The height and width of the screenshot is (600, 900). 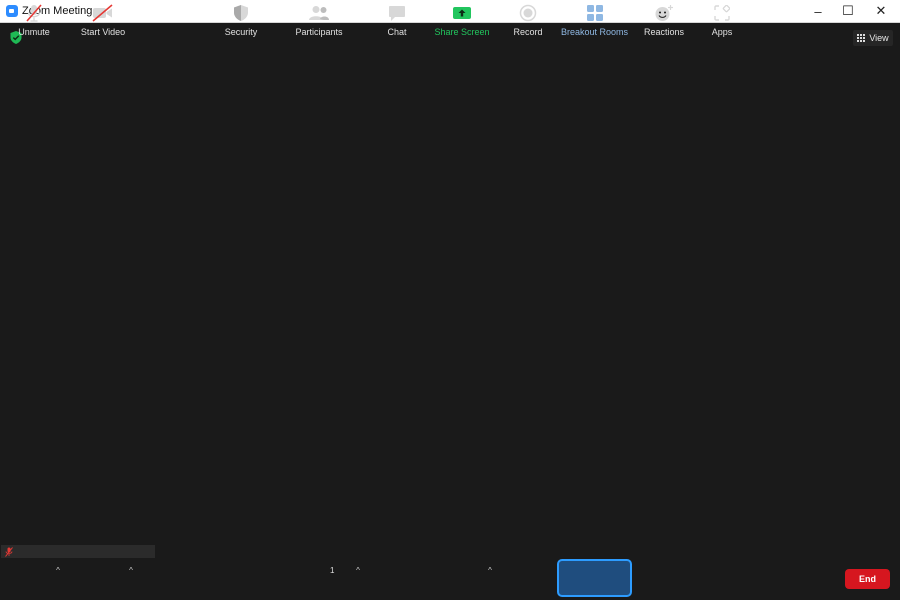 I want to click on record-icon, so click(x=528, y=13).